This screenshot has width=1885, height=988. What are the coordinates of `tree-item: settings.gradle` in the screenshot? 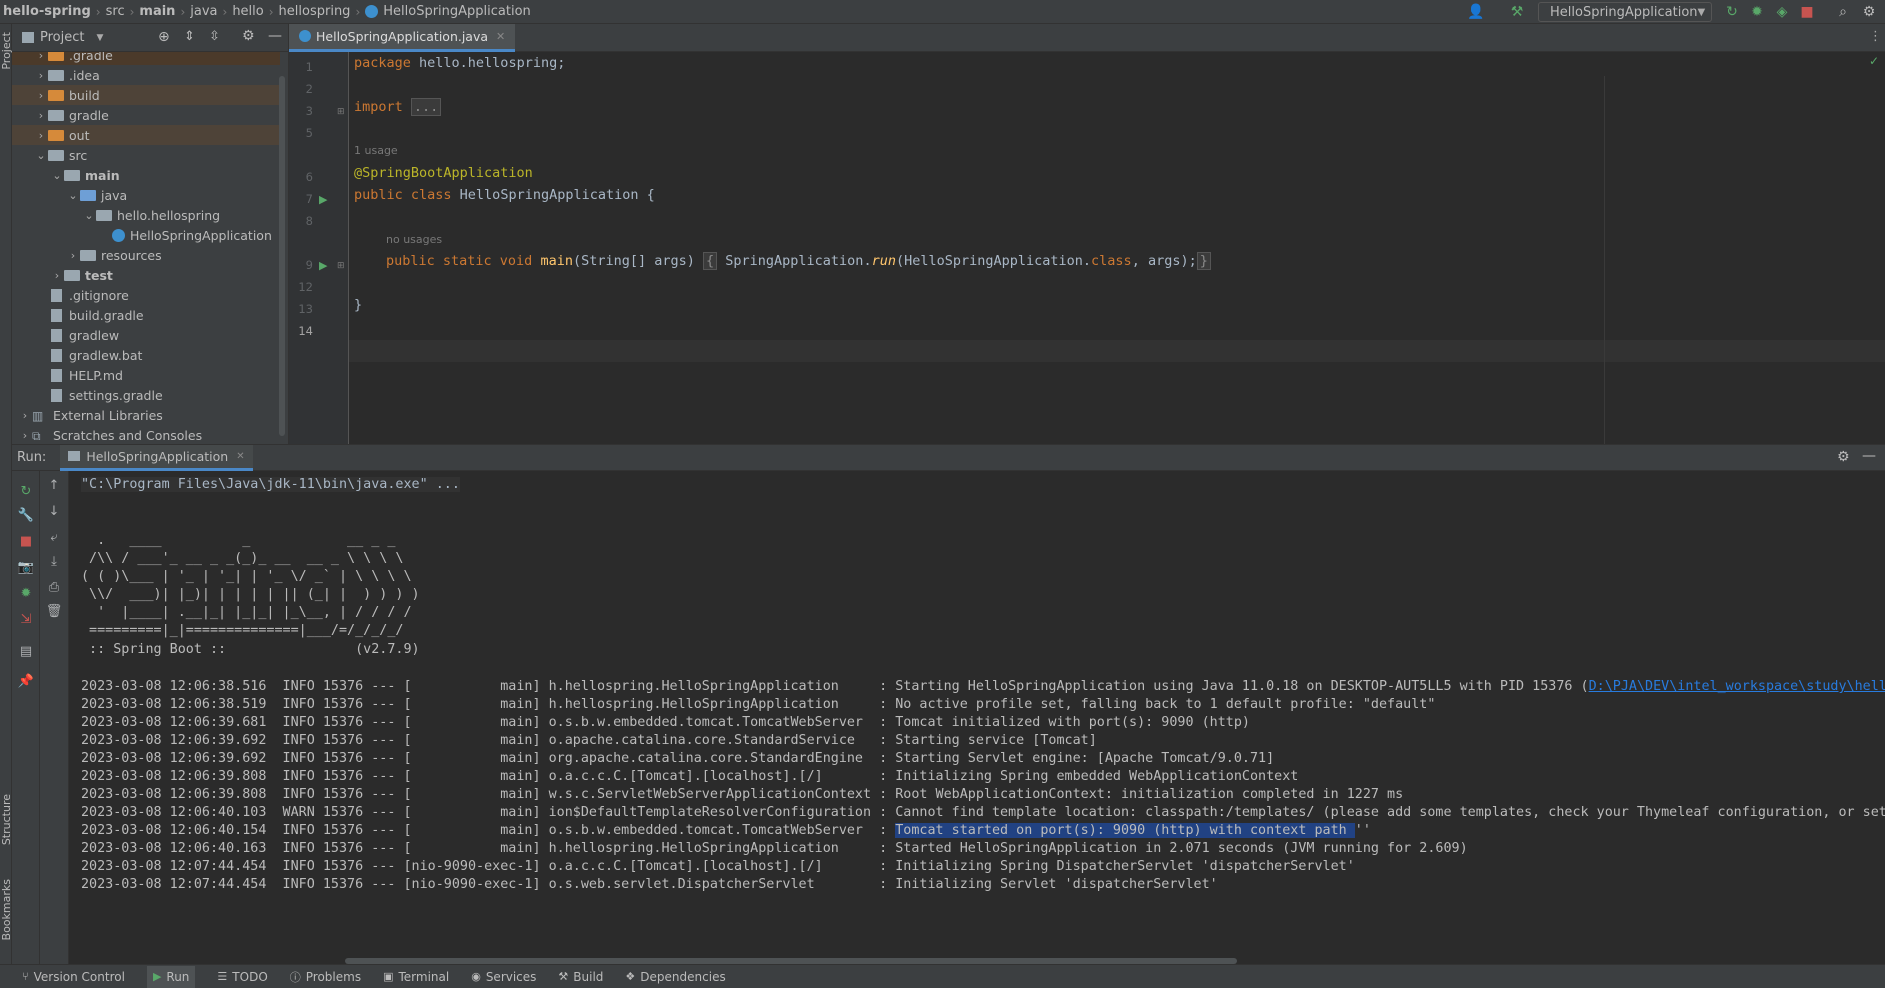 It's located at (146, 395).